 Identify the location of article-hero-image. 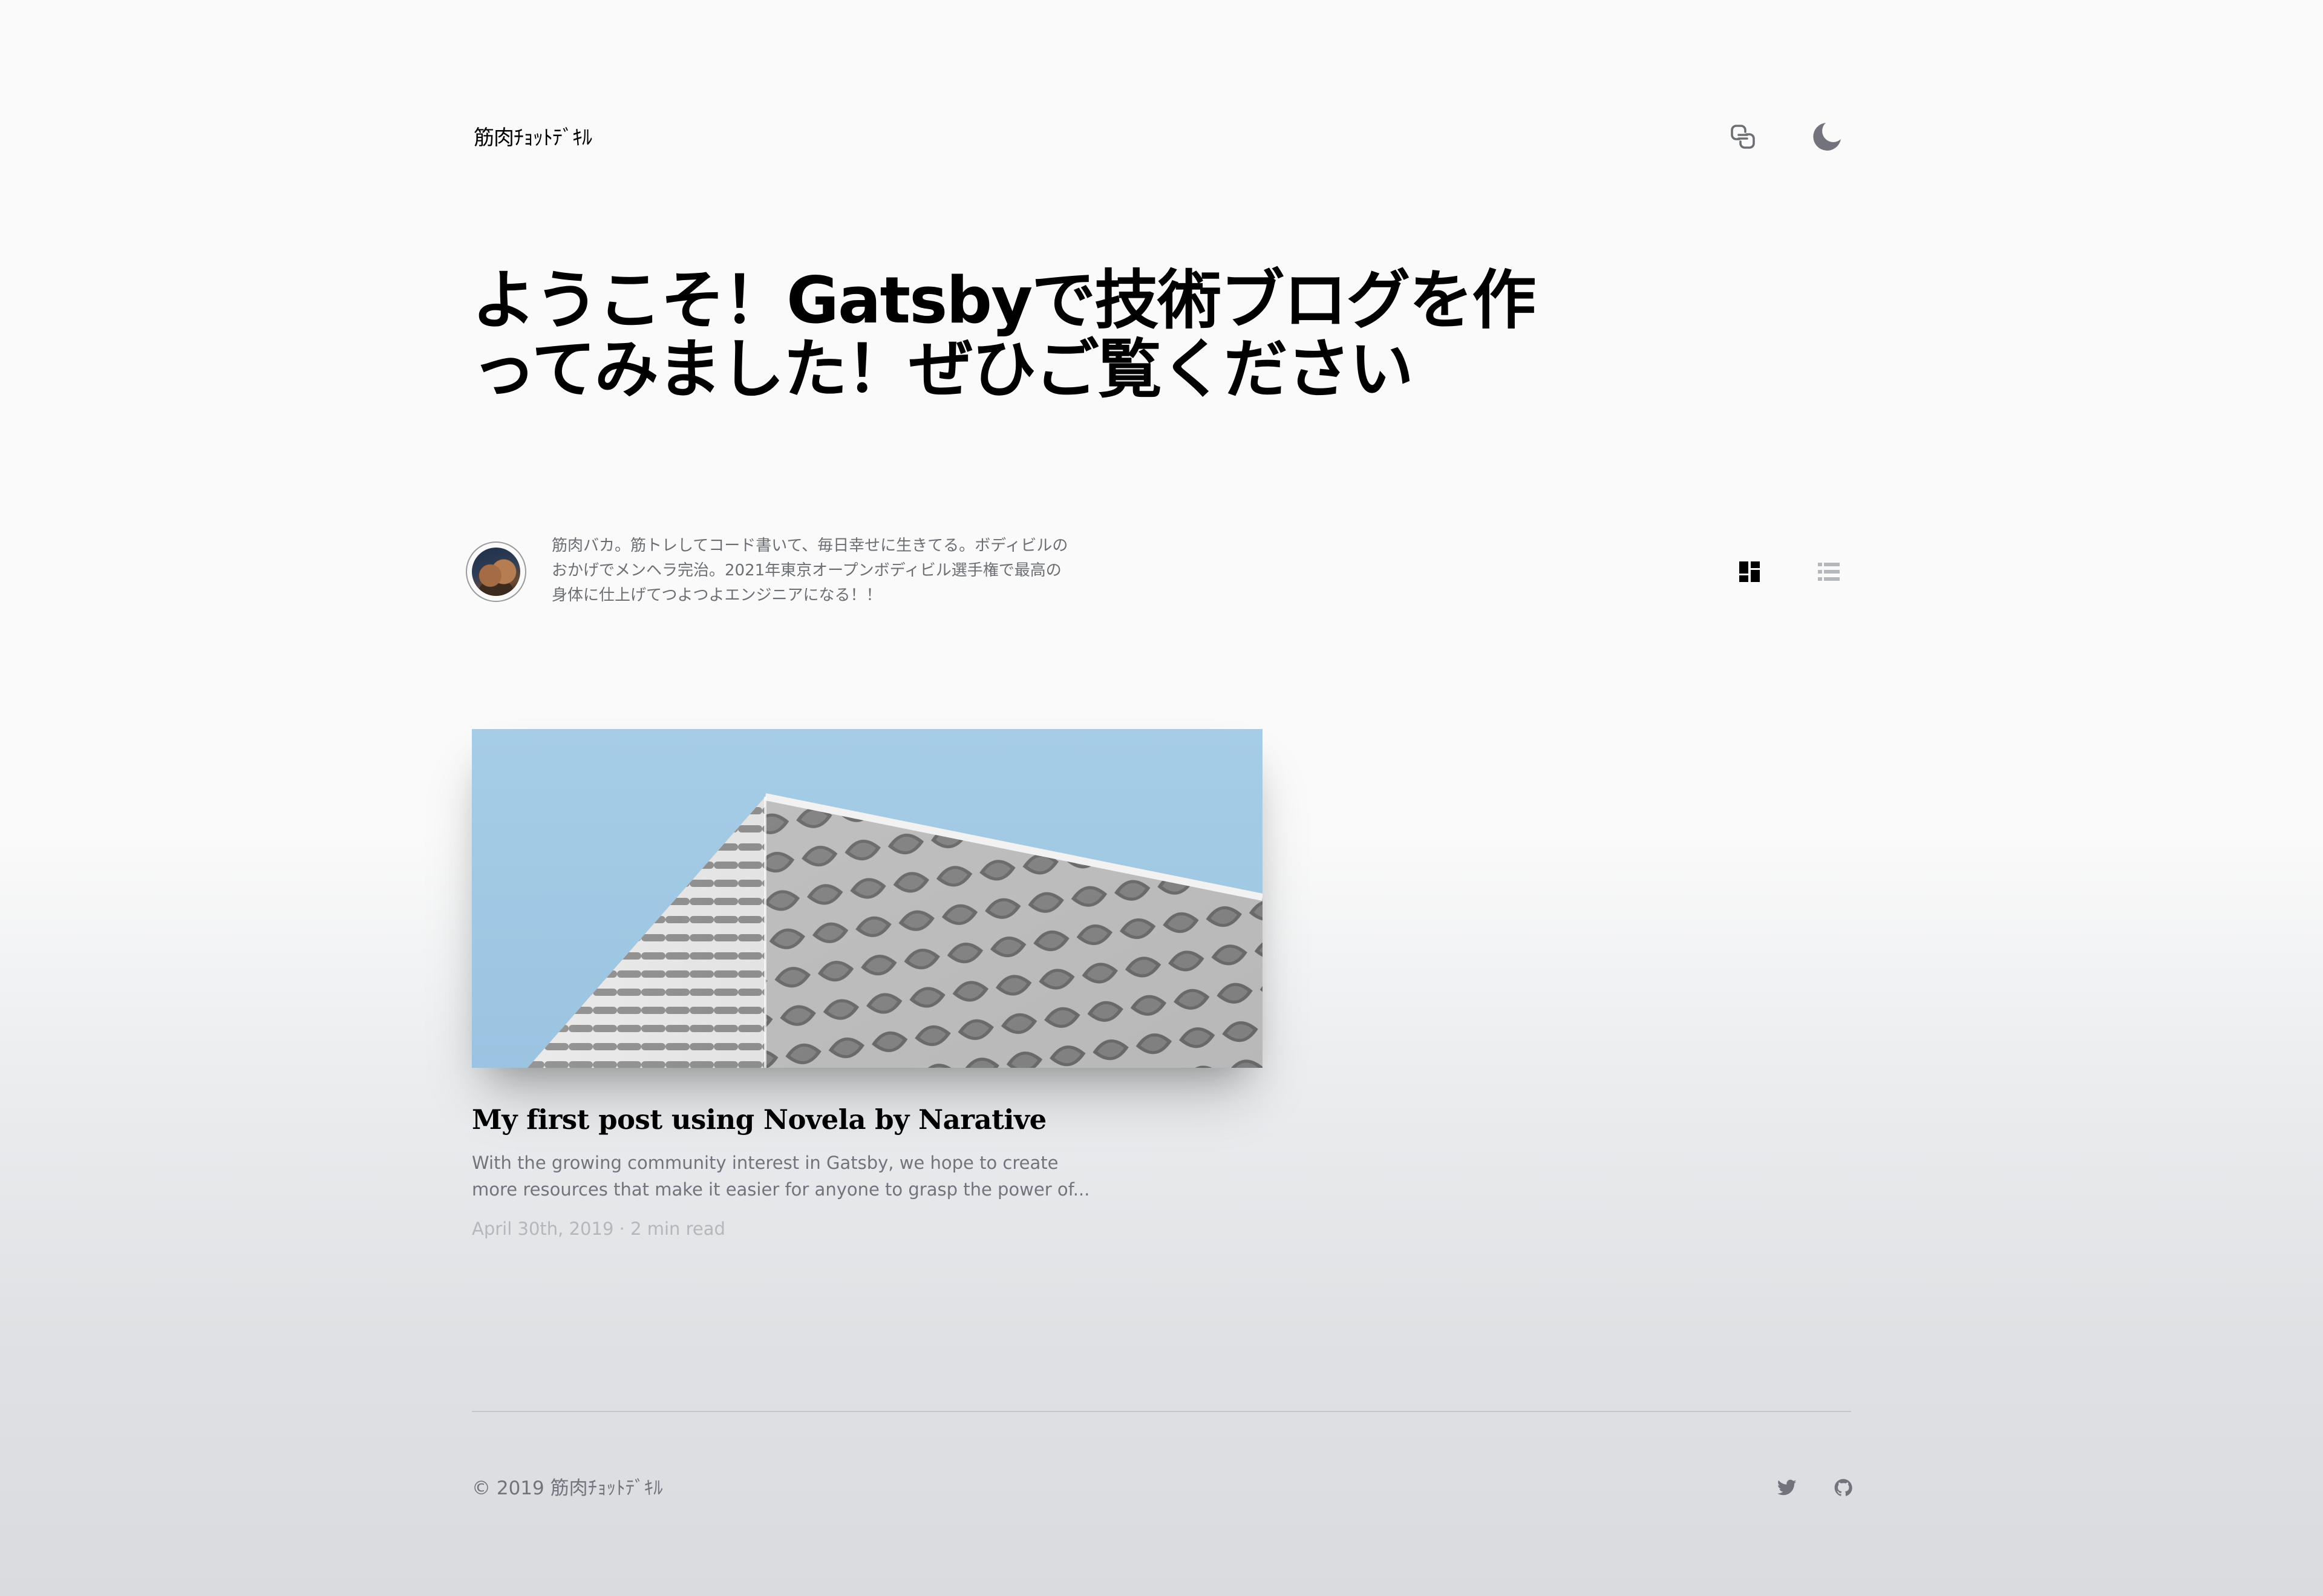
(867, 898).